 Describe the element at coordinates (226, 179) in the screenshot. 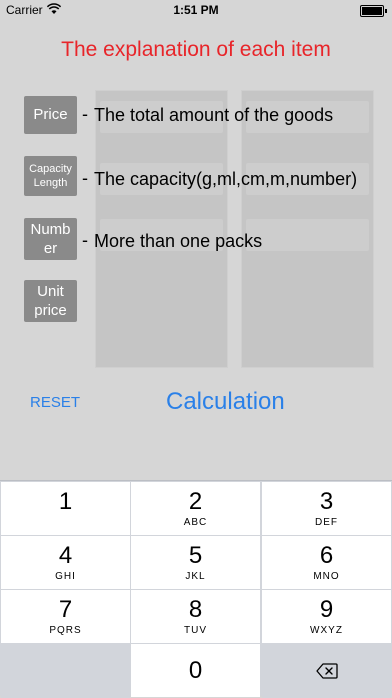

I see `explanation-capacity: The capacity(g,ml,cm,m,number)` at that location.